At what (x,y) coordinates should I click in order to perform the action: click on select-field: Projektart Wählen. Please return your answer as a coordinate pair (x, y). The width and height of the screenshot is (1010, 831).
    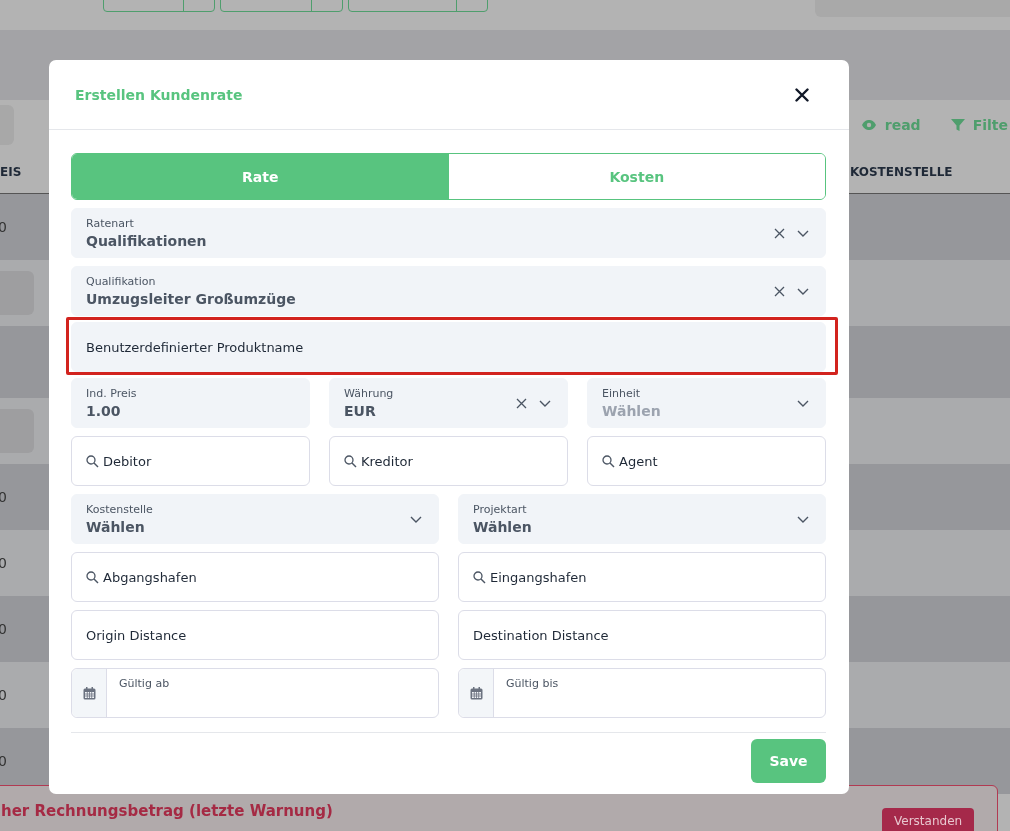
    Looking at the image, I should click on (642, 519).